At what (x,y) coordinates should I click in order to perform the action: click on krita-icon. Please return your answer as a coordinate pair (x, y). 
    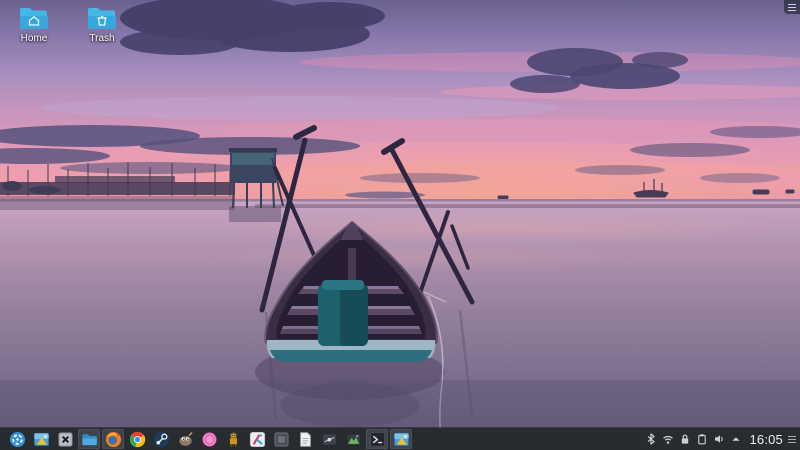
    Looking at the image, I should click on (257, 439).